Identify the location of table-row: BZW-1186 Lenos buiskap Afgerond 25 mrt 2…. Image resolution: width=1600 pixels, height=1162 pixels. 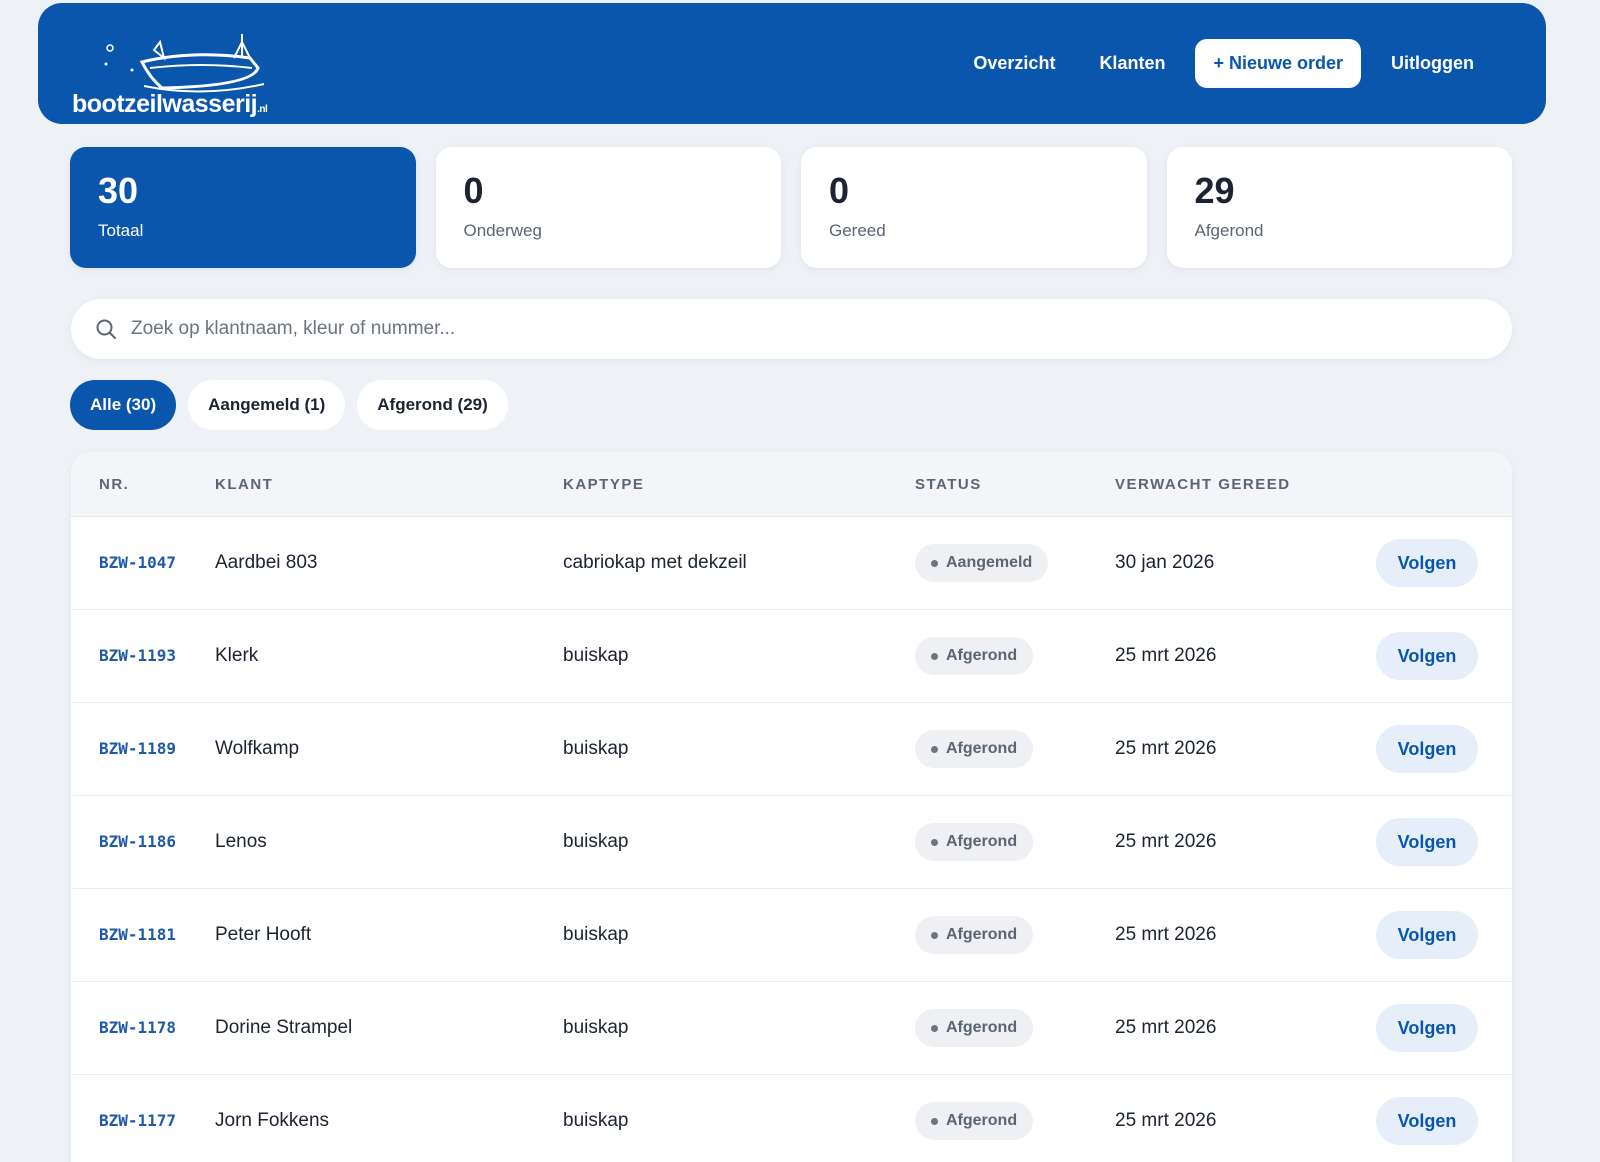
(791, 842).